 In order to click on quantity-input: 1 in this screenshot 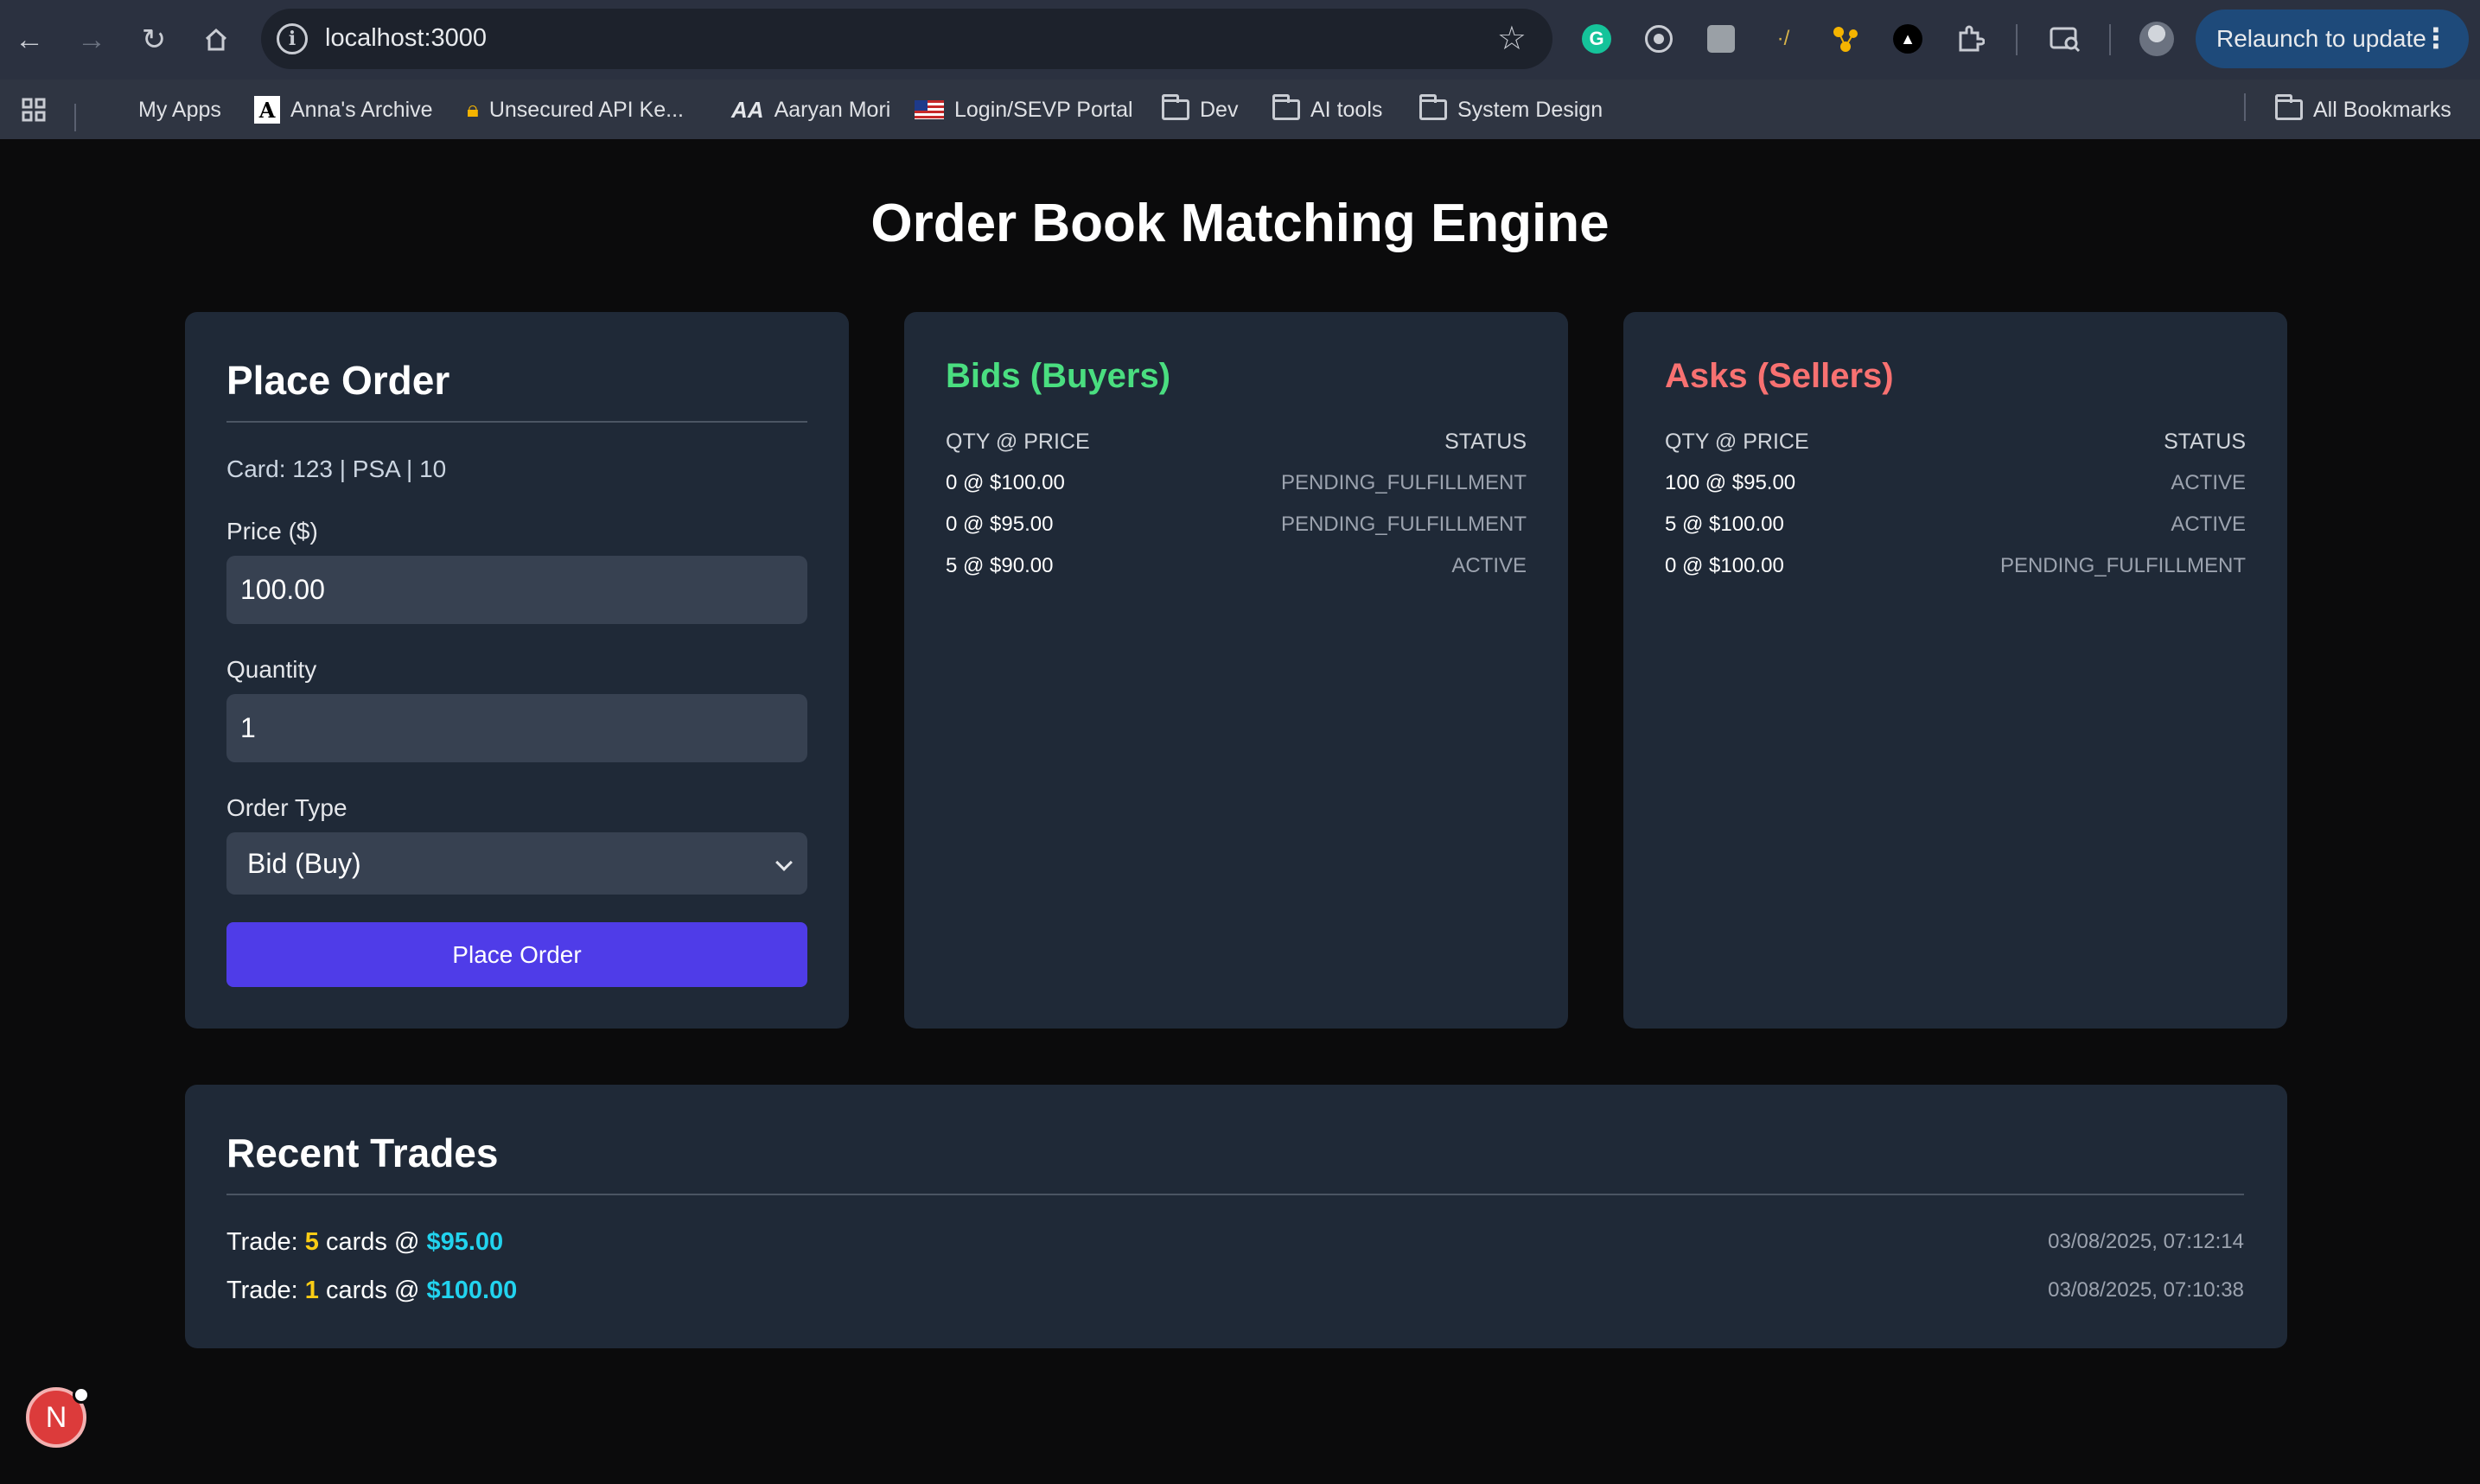, I will do `click(516, 728)`.